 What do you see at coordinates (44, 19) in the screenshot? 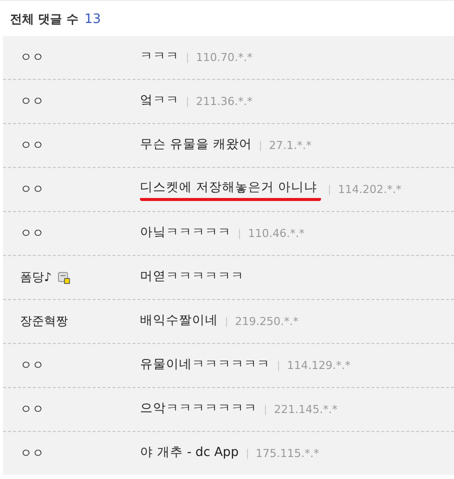
I see `comment-count-label: 전체 댓글 수` at bounding box center [44, 19].